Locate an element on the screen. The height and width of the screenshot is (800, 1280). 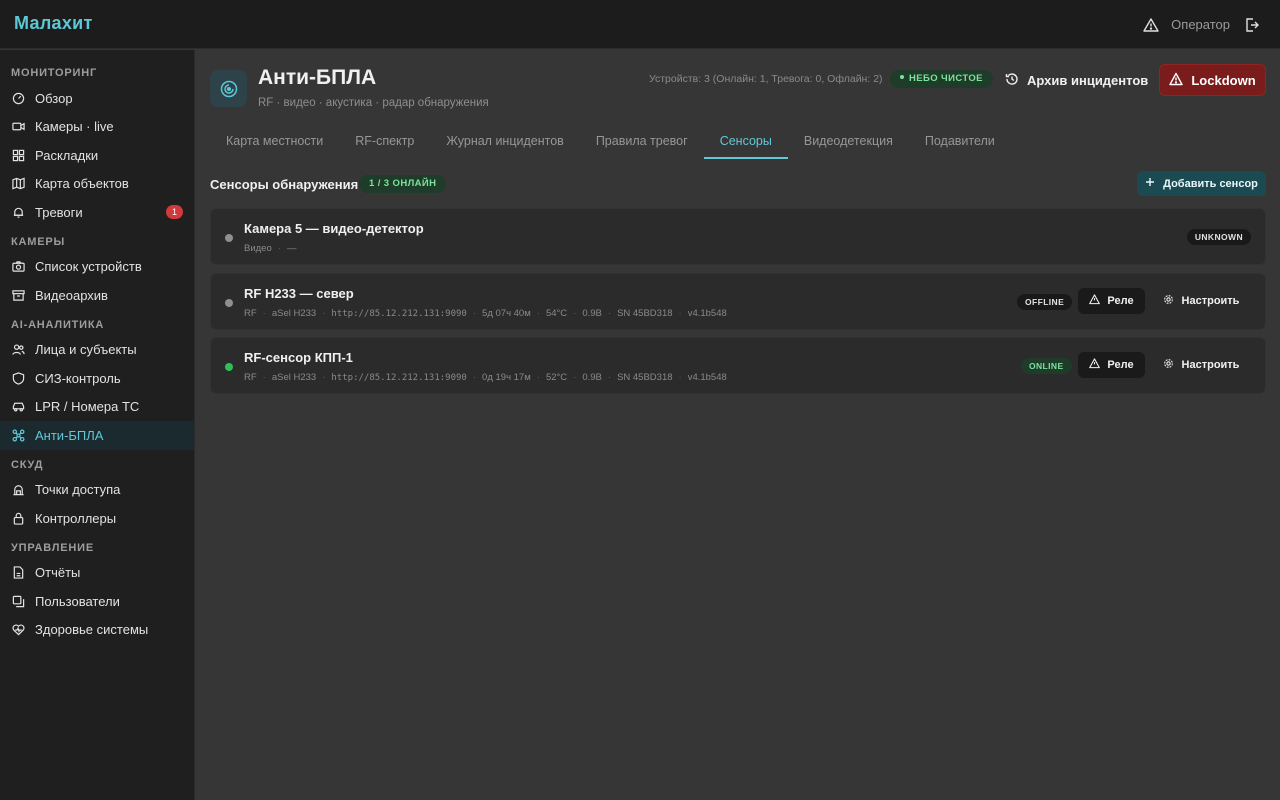
sidebar-item-faces: Лица и субъекты is located at coordinates (97, 350).